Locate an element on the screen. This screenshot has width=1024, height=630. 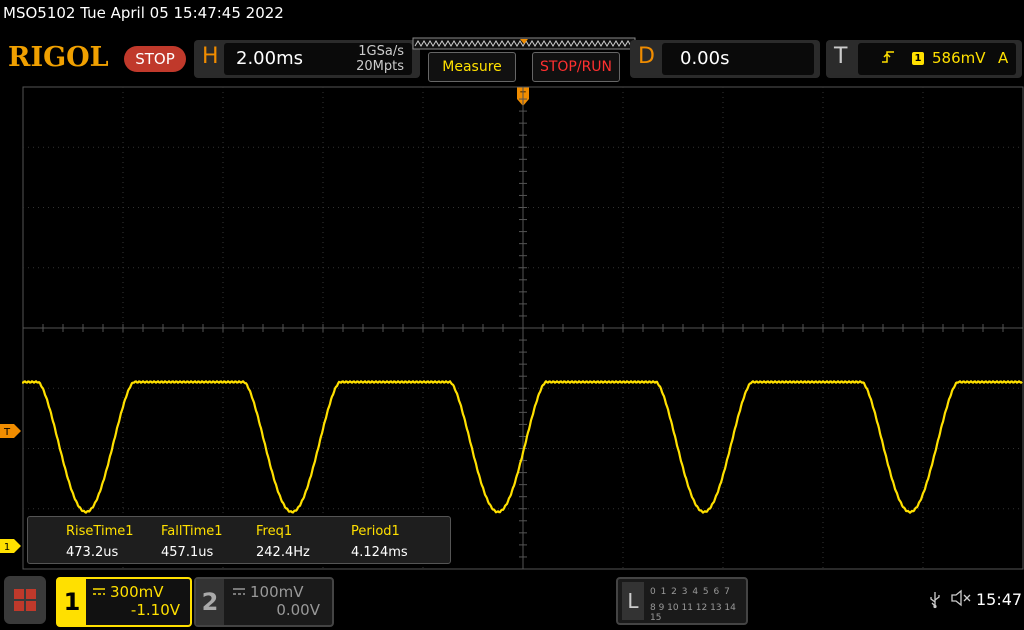
trigger-panel: T 1 586mV A is located at coordinates (924, 59).